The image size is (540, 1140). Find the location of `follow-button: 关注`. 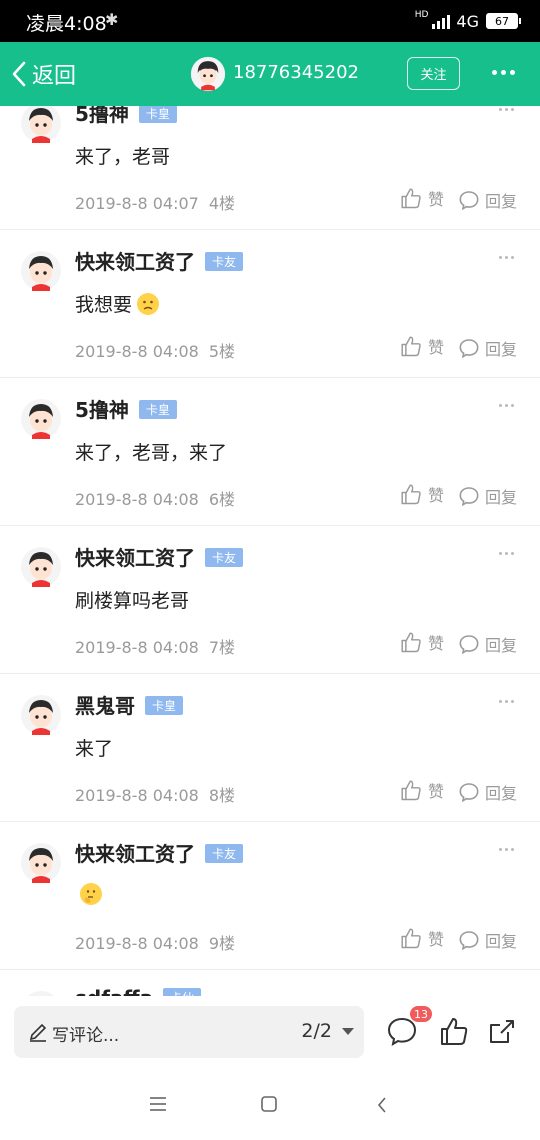

follow-button: 关注 is located at coordinates (433, 73).